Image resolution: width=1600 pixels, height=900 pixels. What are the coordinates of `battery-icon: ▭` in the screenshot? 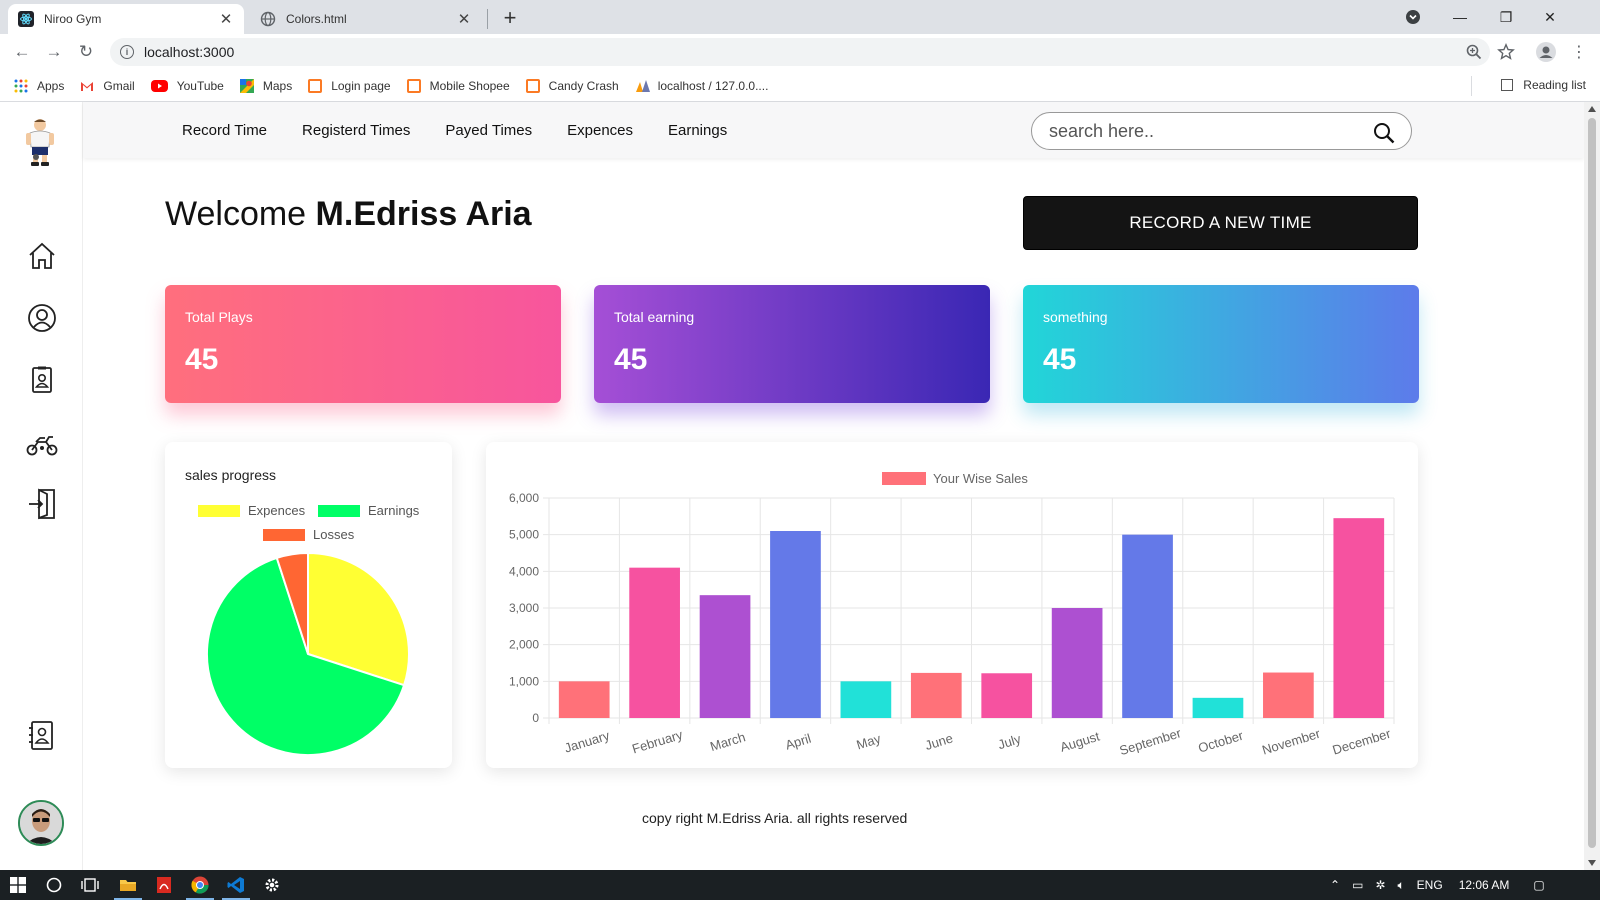 It's located at (1357, 885).